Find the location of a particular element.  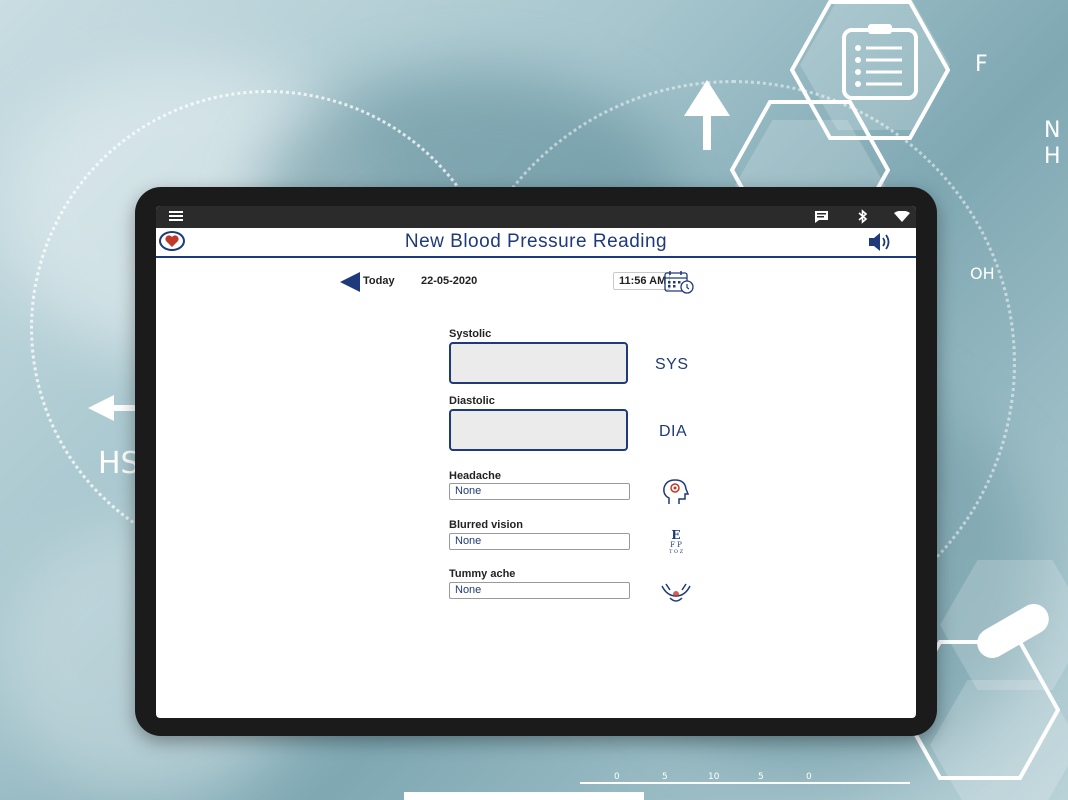

tummy-ache-select: None is located at coordinates (539, 590).